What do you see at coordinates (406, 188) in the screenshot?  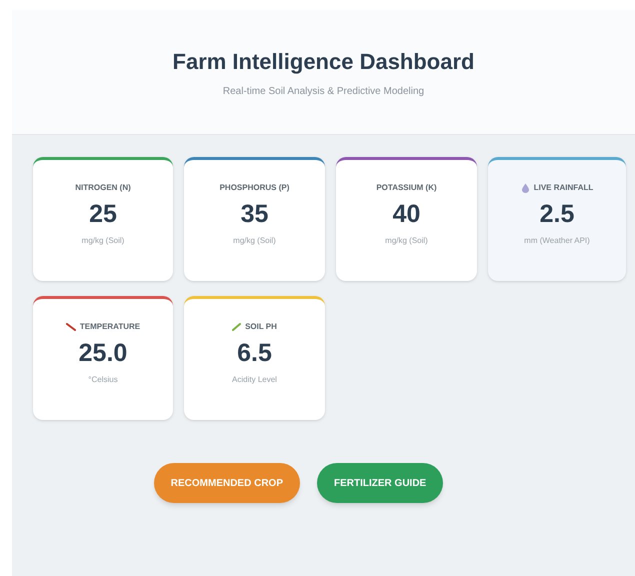 I see `metric-label: POTASSIUM (K)` at bounding box center [406, 188].